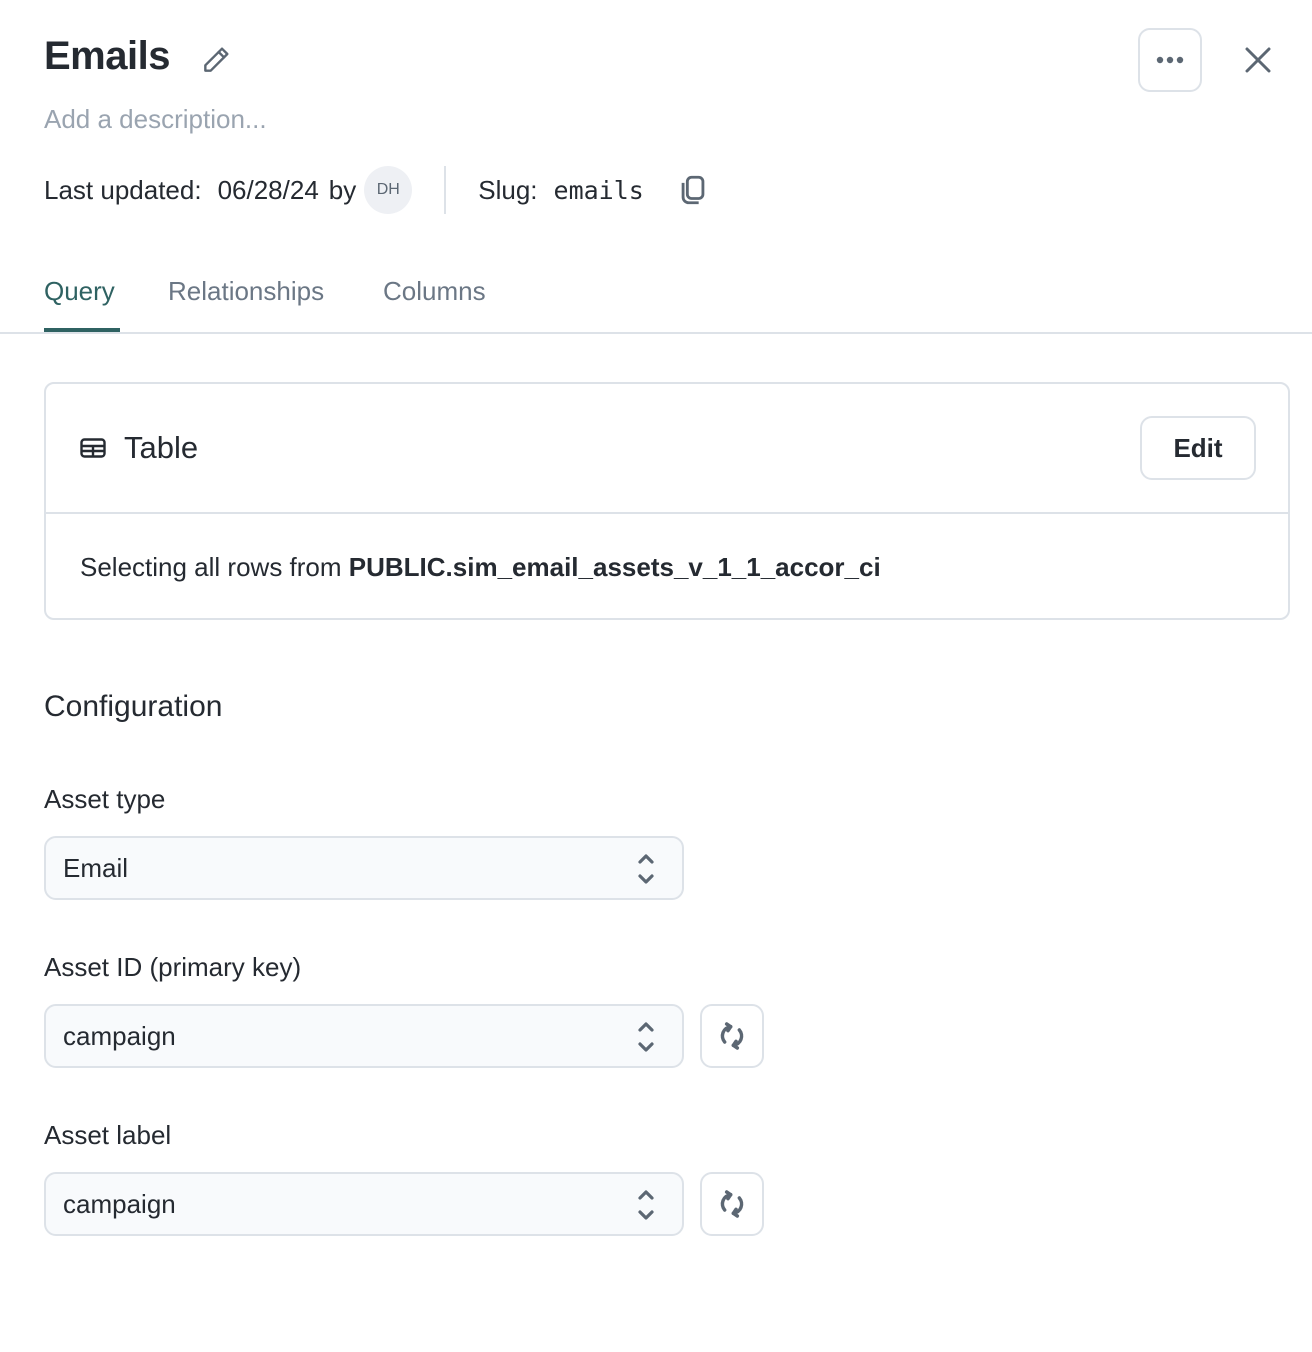 Image resolution: width=1312 pixels, height=1352 pixels. What do you see at coordinates (119, 1203) in the screenshot?
I see `asset-label-value: campaign` at bounding box center [119, 1203].